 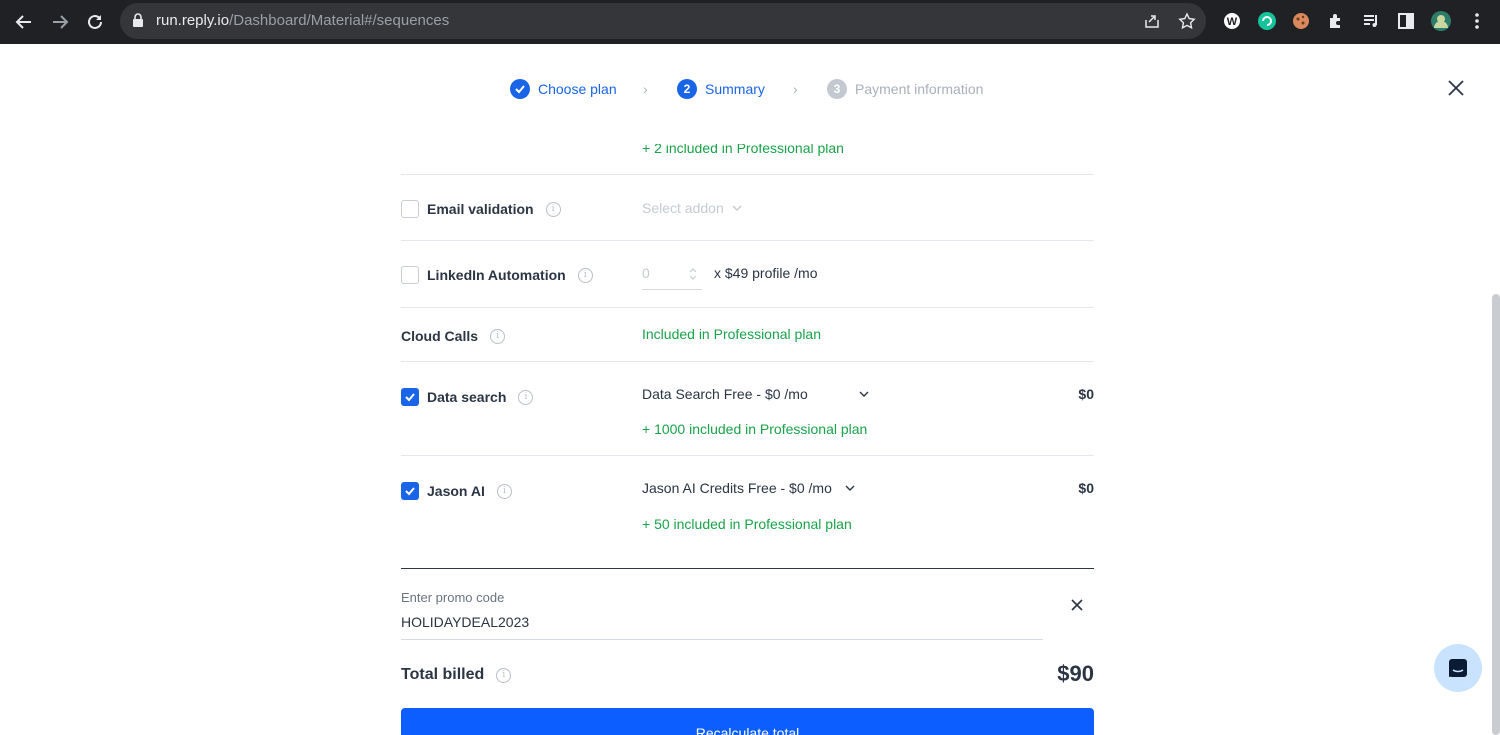 I want to click on extensions-puzzle-icon, so click(x=1336, y=21).